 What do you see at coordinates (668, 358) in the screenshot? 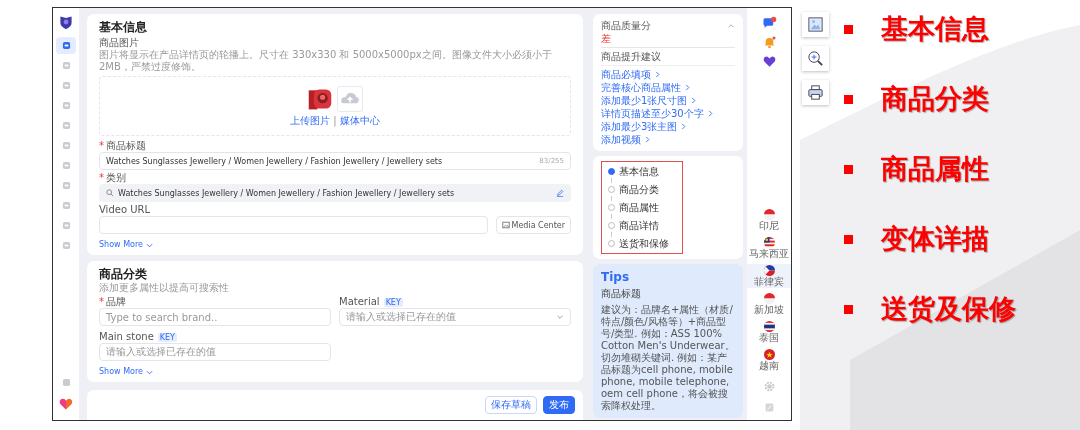
I see `tips-text: 建议为：品牌名+属性（材质/特点/颜色/风格等）+商品型号/类型. 例如：ASS 100% Cotton Men's Underwear。切勿堆砌关键词. 例如：某产品标题为cell phone, mobile phone, mobile telephone, oem cell phone，将会被搜索降权处理。` at bounding box center [668, 358].